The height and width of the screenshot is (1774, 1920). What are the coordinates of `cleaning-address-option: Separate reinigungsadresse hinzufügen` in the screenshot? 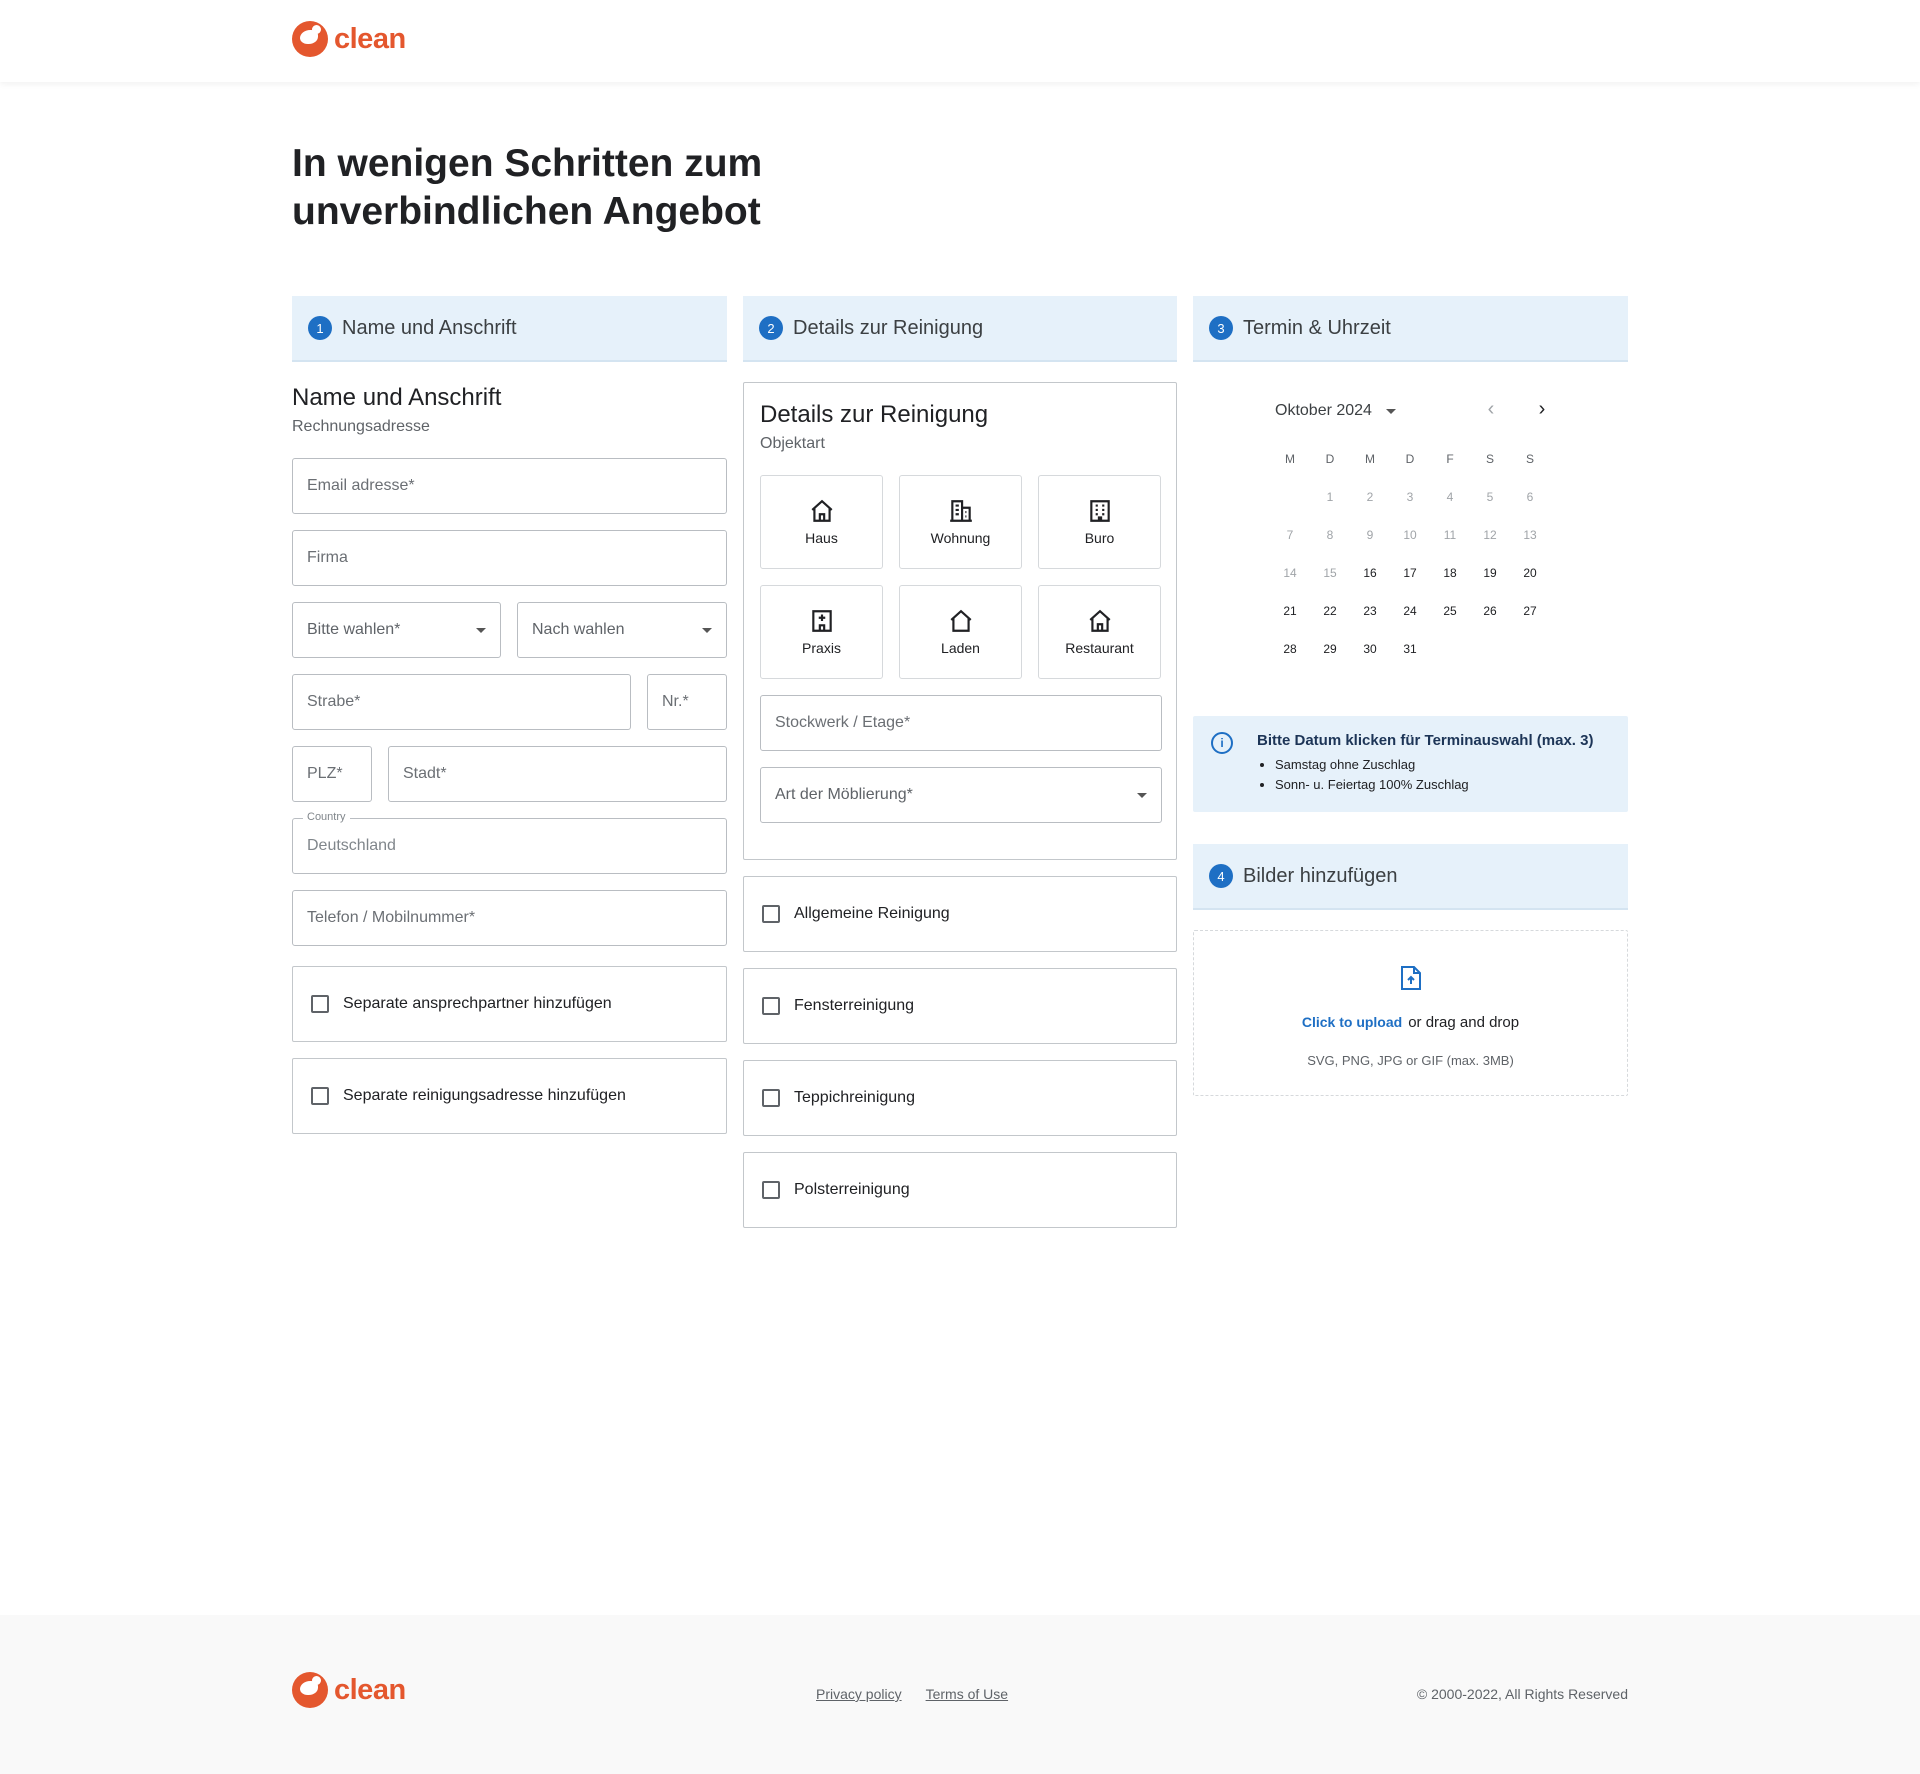 It's located at (509, 1096).